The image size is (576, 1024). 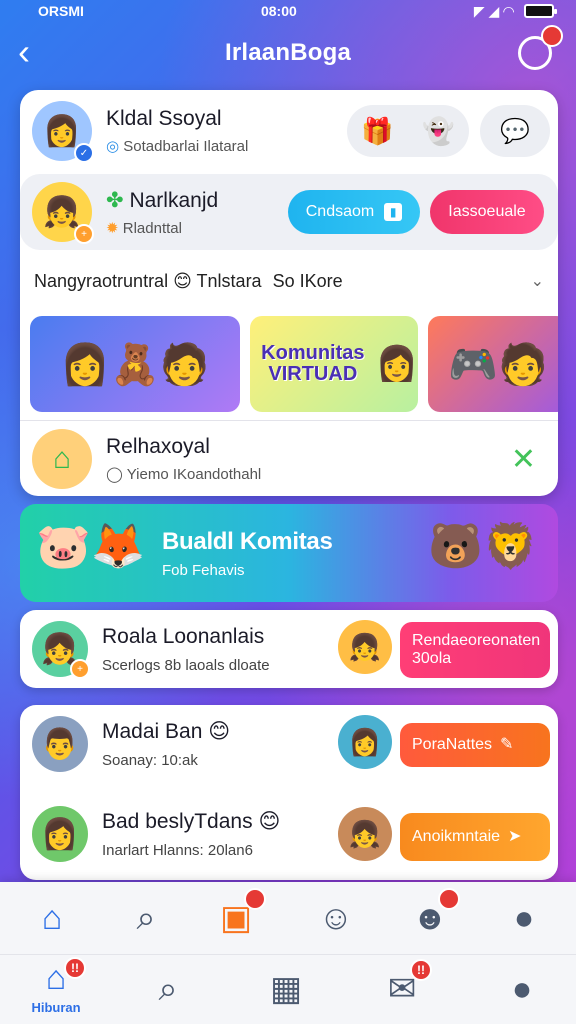 I want to click on ghost-icon: ☻, so click(x=430, y=917).